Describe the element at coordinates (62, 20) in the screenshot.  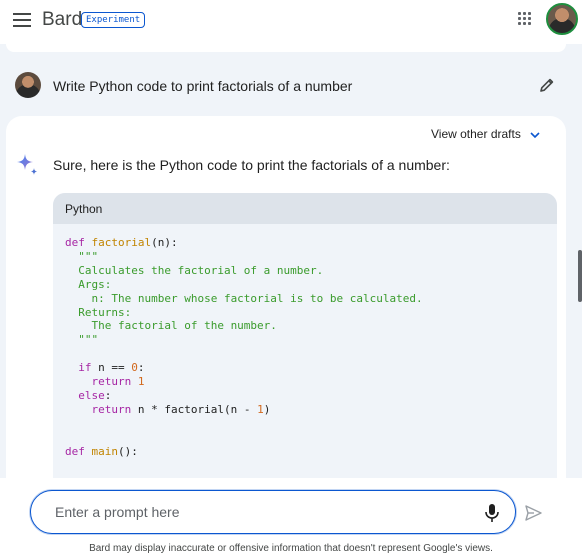
I see `brand-title: Bard` at that location.